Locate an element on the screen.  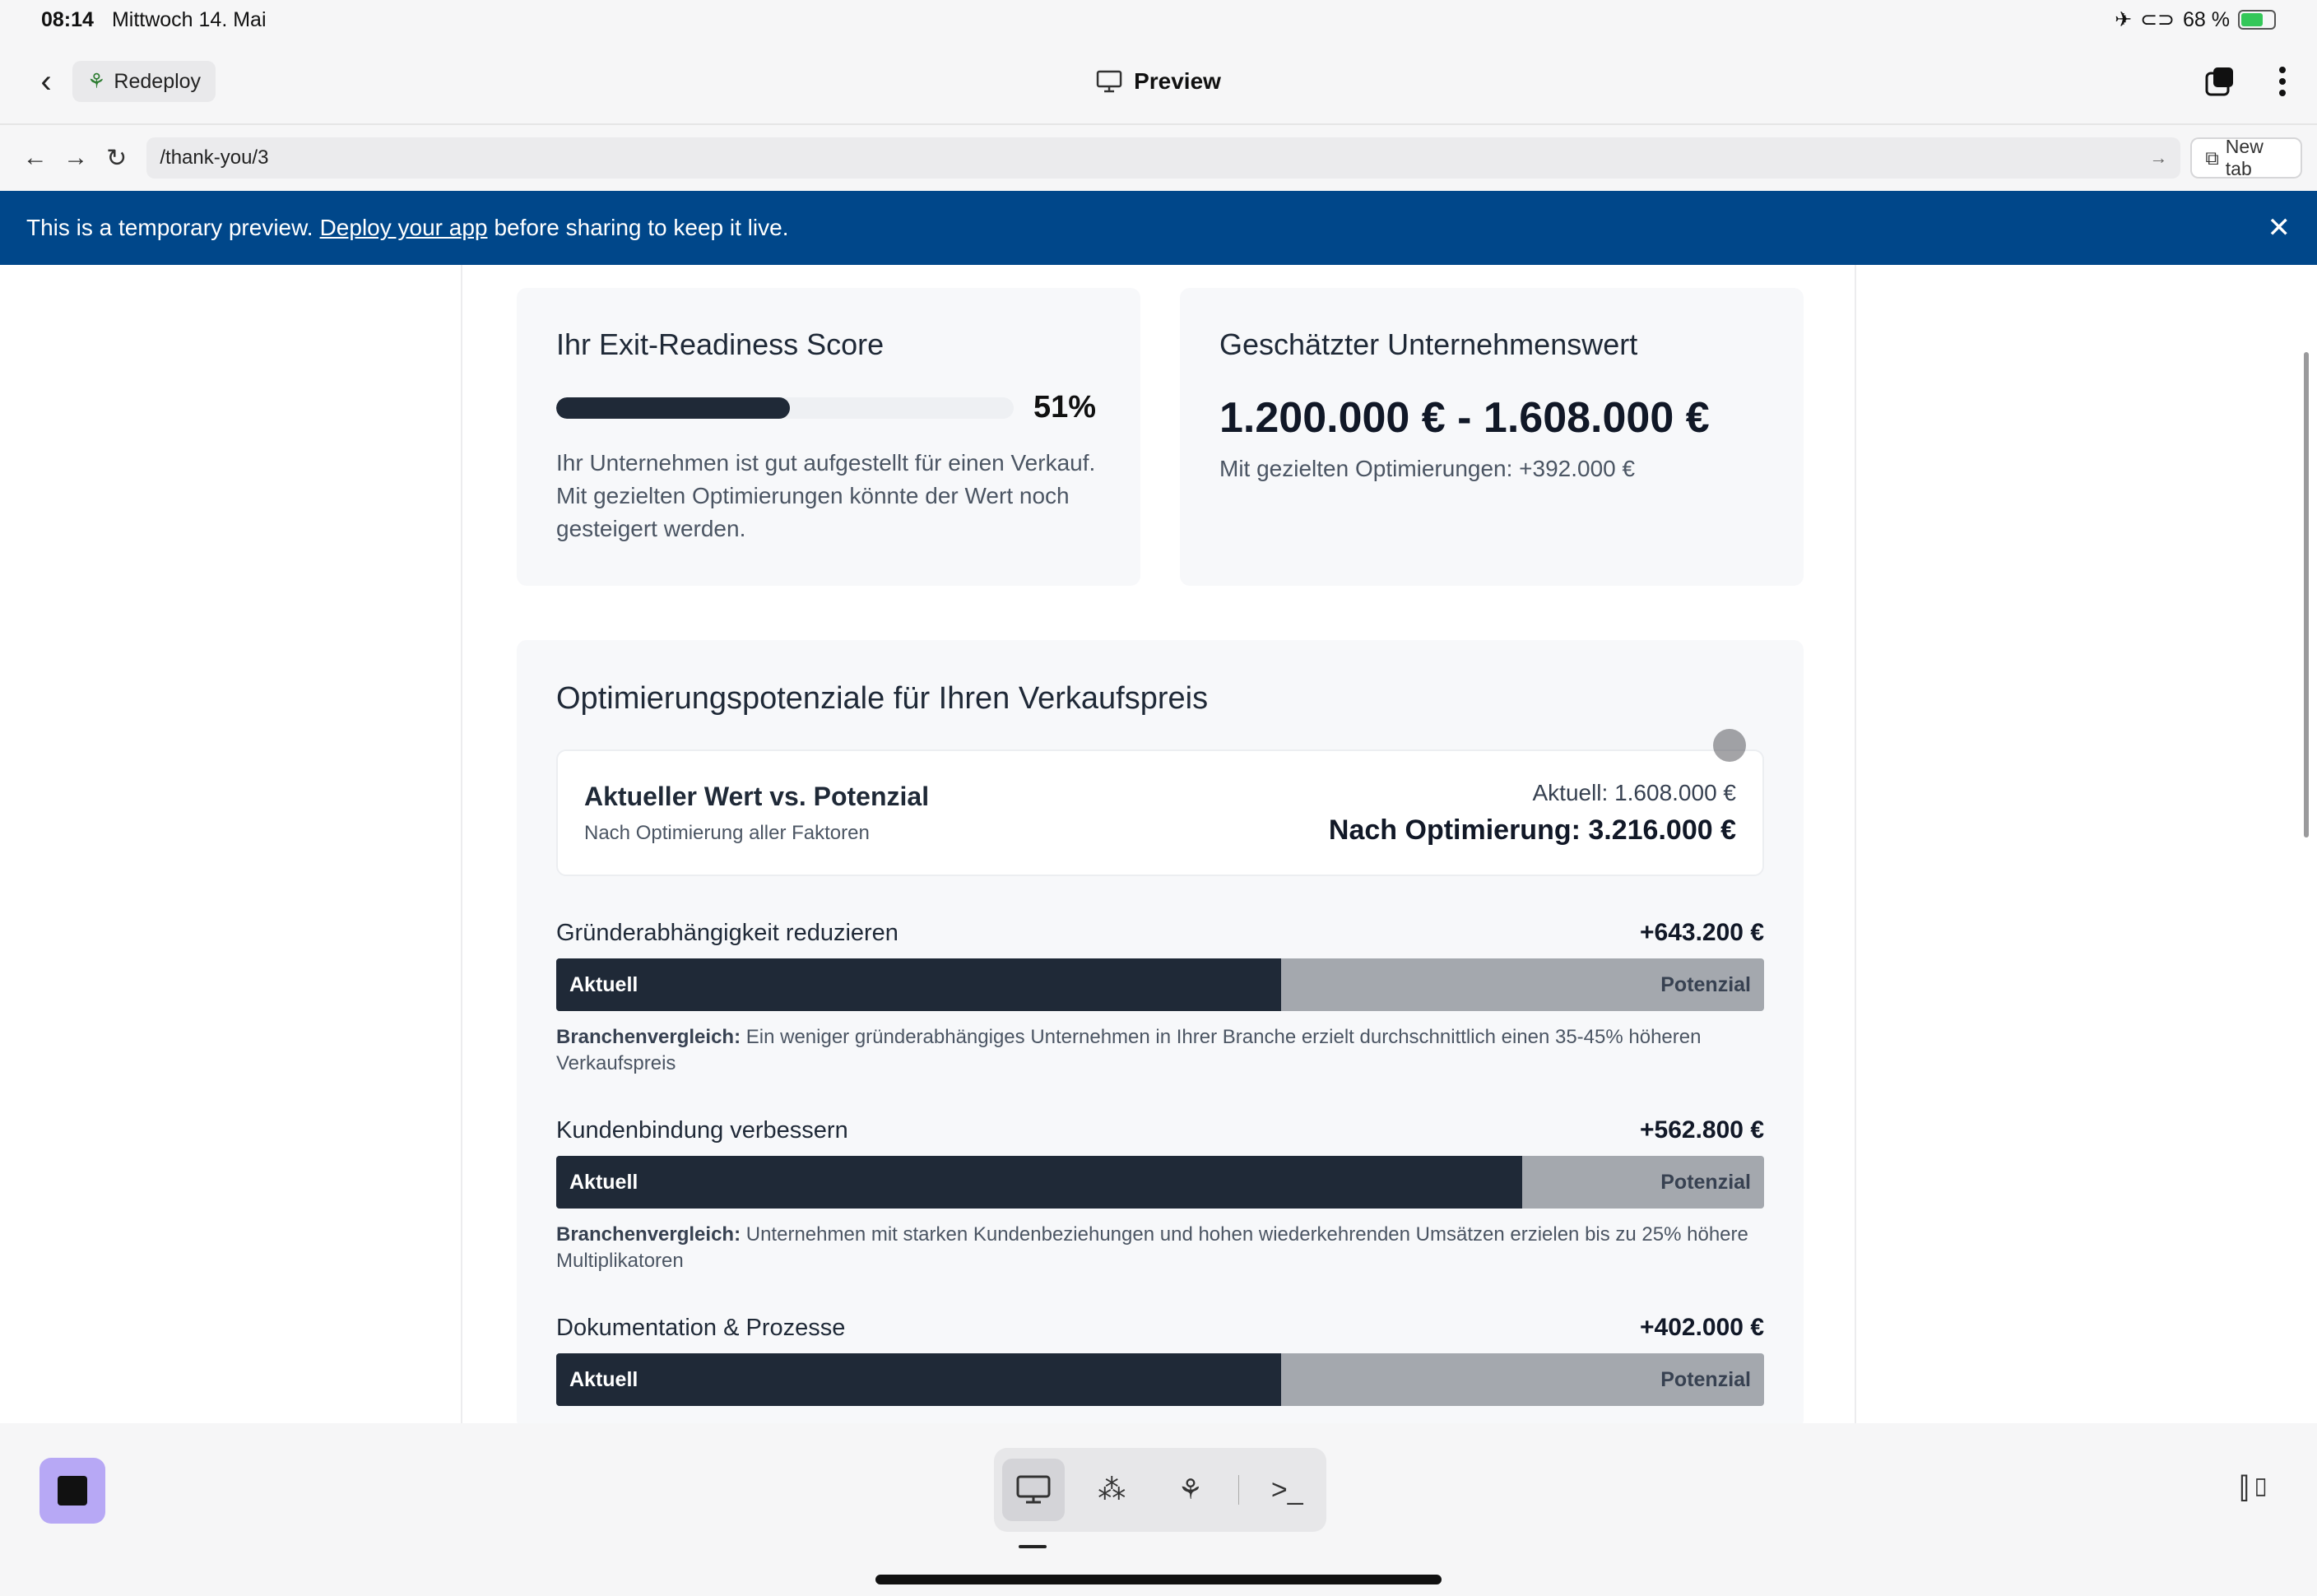
redeploy-icon: ⚘ is located at coordinates (96, 82).